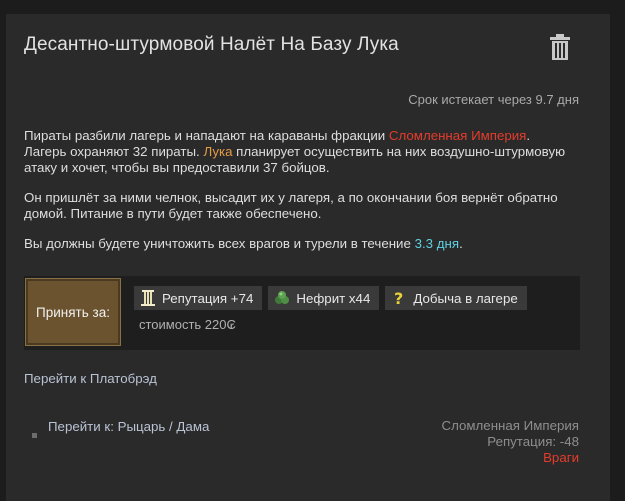 This screenshot has width=625, height=501. Describe the element at coordinates (493, 99) in the screenshot. I see `expiry-text: Срок истекает через 9.7 дня` at that location.